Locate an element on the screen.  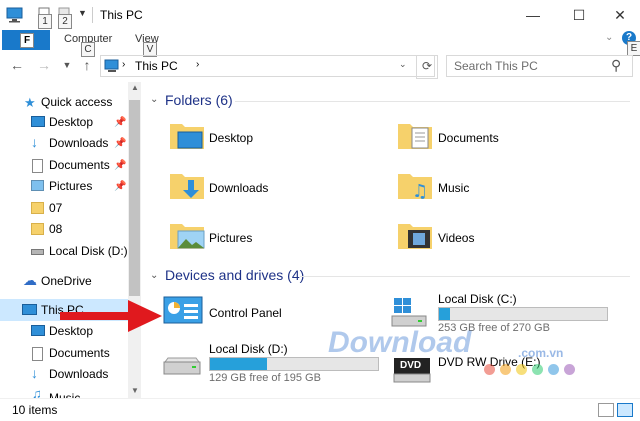
sidebar-item-label: 07 is located at coordinates (56, 208).